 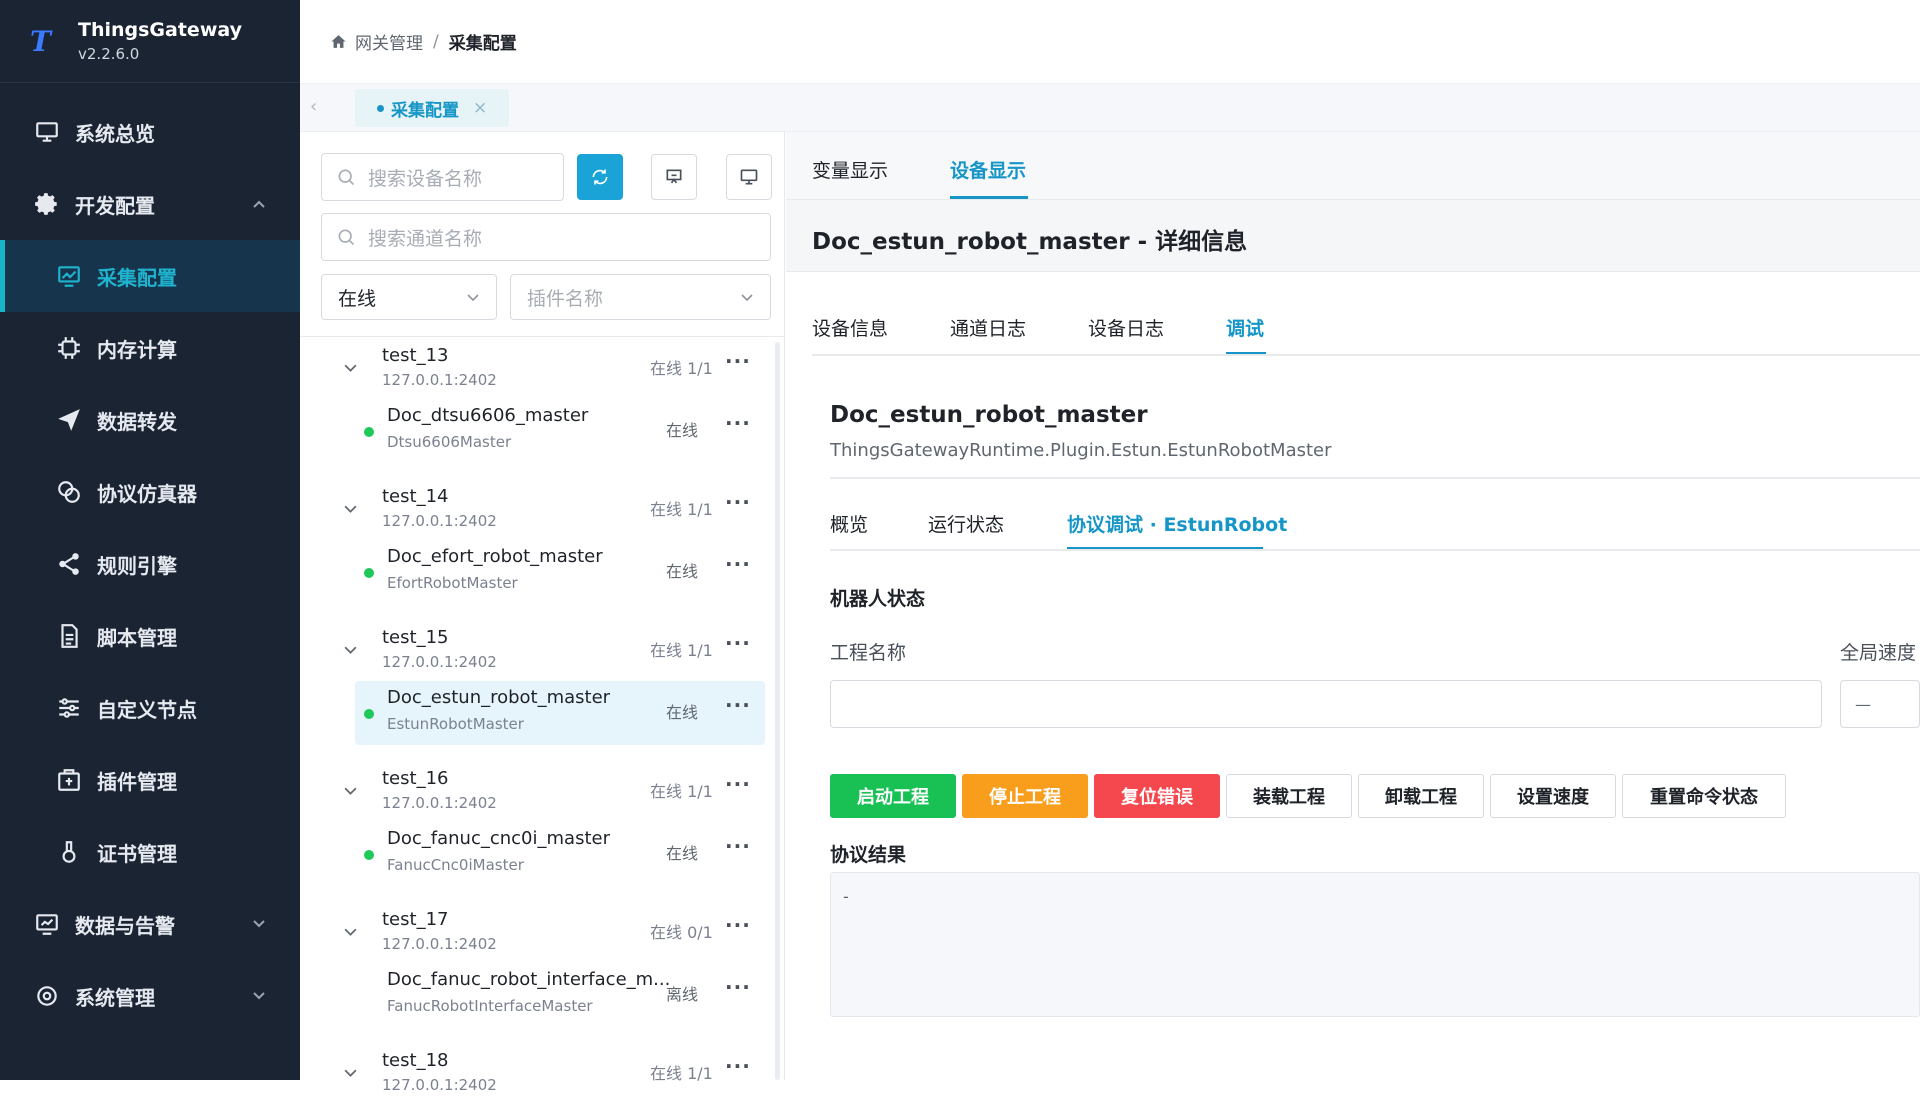 I want to click on unload-project-button: 卸载工程, so click(x=1421, y=796).